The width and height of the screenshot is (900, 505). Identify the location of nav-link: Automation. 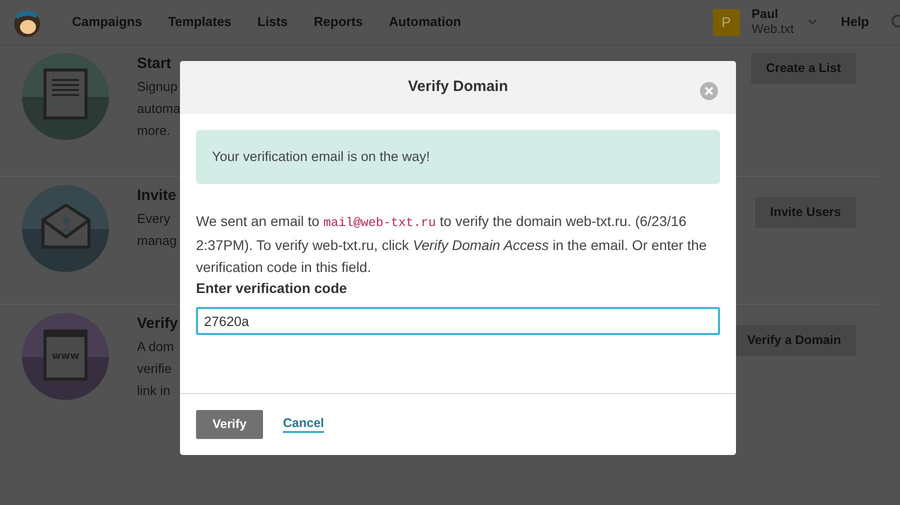
(425, 22).